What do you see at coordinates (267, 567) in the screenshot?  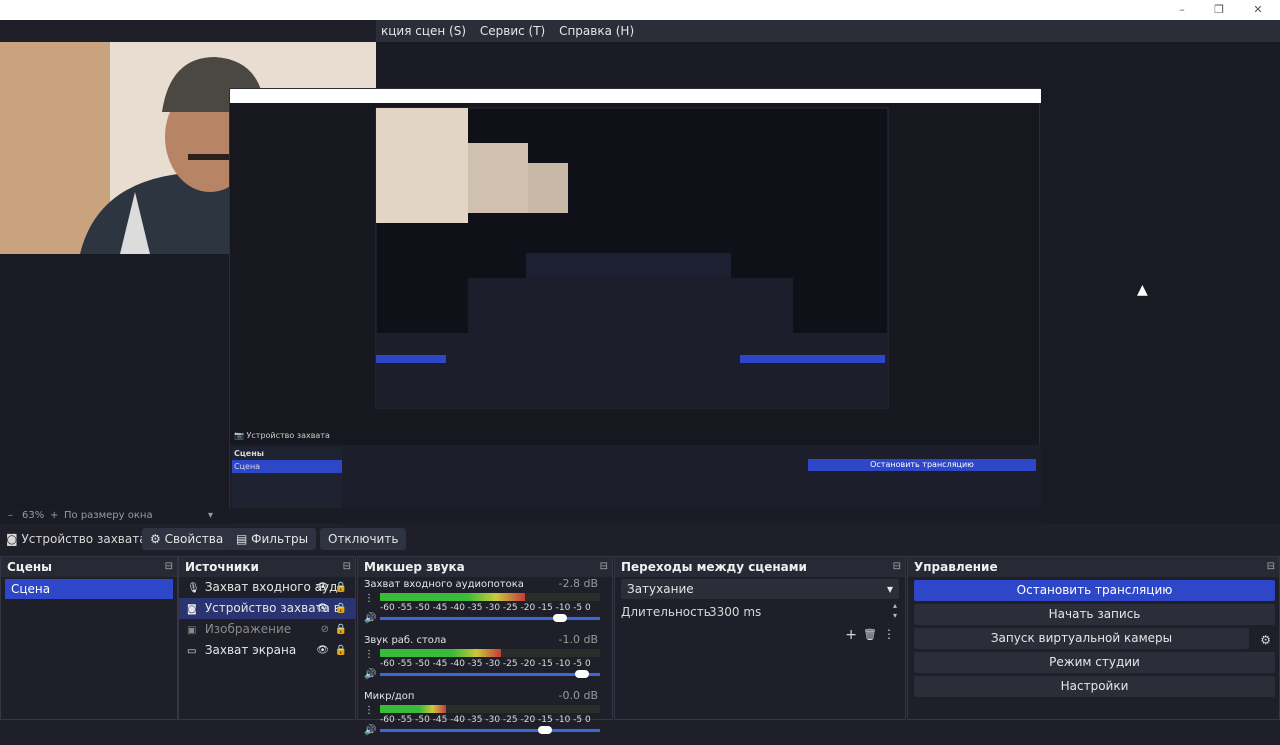 I see `sources-dock-title: Источники ⊟` at bounding box center [267, 567].